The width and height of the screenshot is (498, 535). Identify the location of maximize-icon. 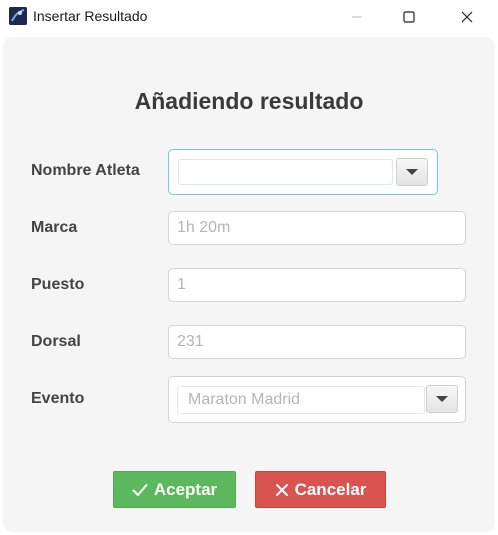
(409, 17).